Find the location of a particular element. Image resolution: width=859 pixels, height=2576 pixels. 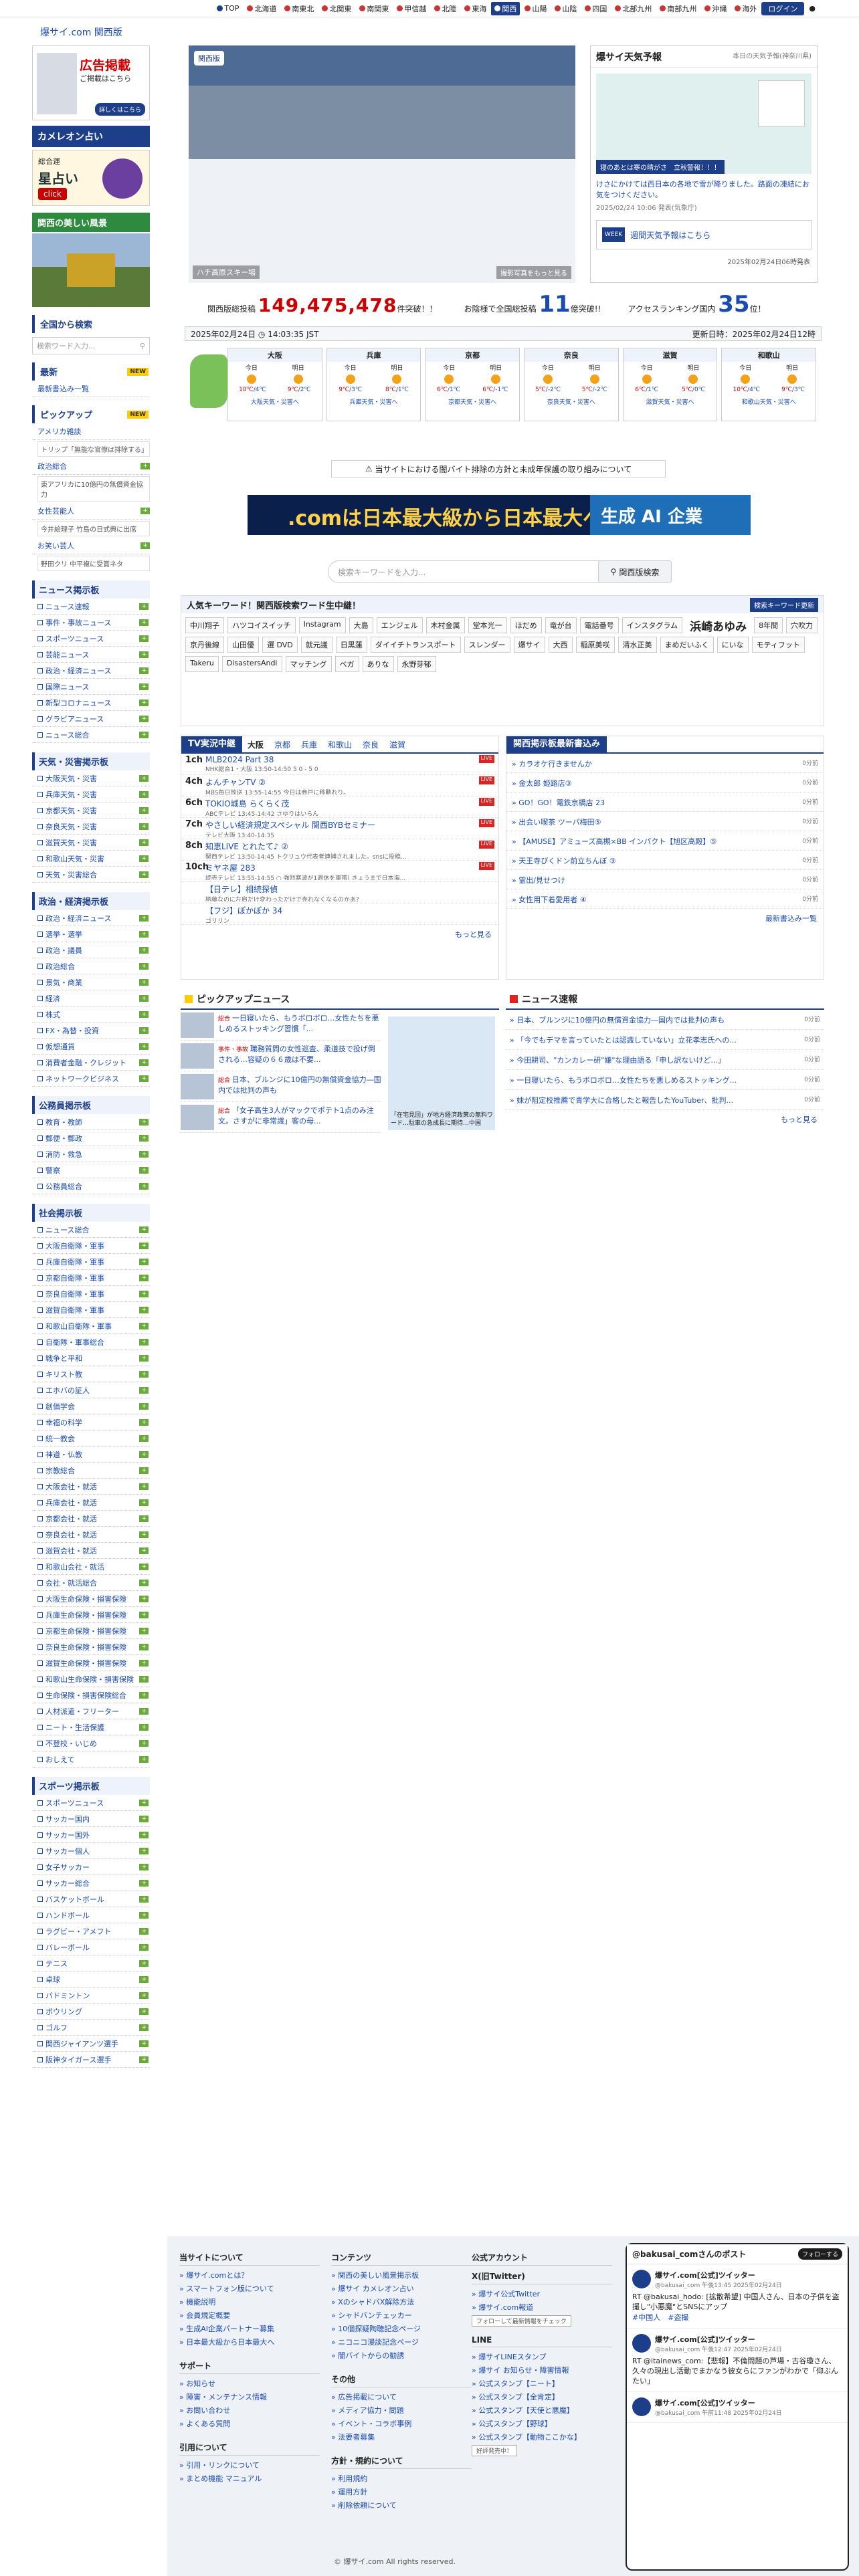

board-link: サッカー国内 + is located at coordinates (91, 1819).